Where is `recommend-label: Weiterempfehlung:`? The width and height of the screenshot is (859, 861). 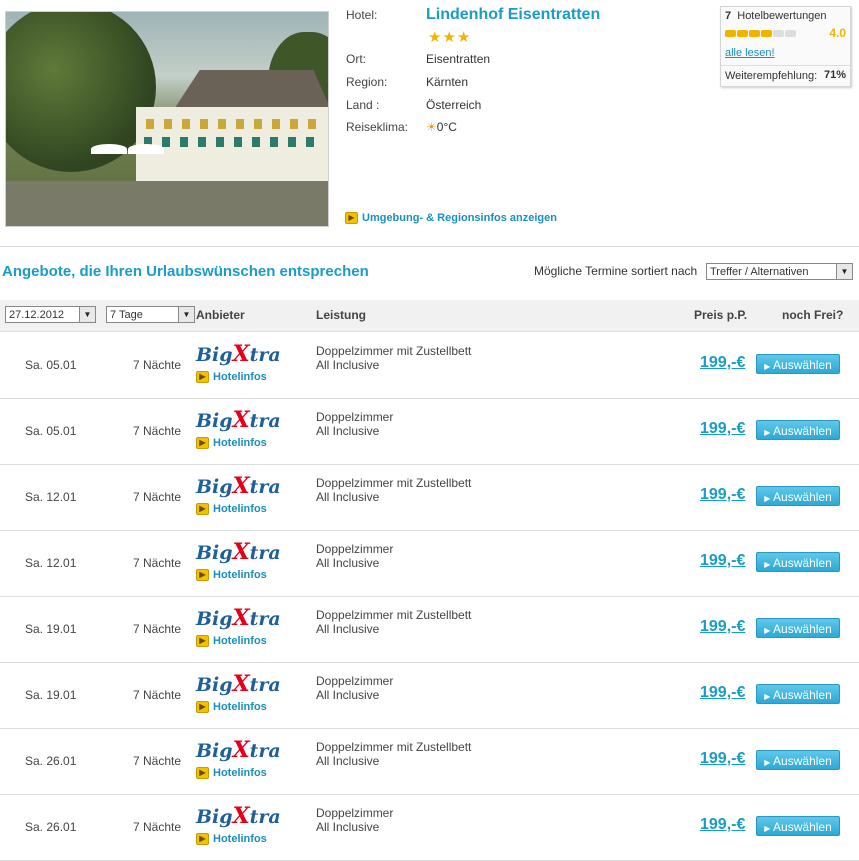
recommend-label: Weiterempfehlung: is located at coordinates (771, 76).